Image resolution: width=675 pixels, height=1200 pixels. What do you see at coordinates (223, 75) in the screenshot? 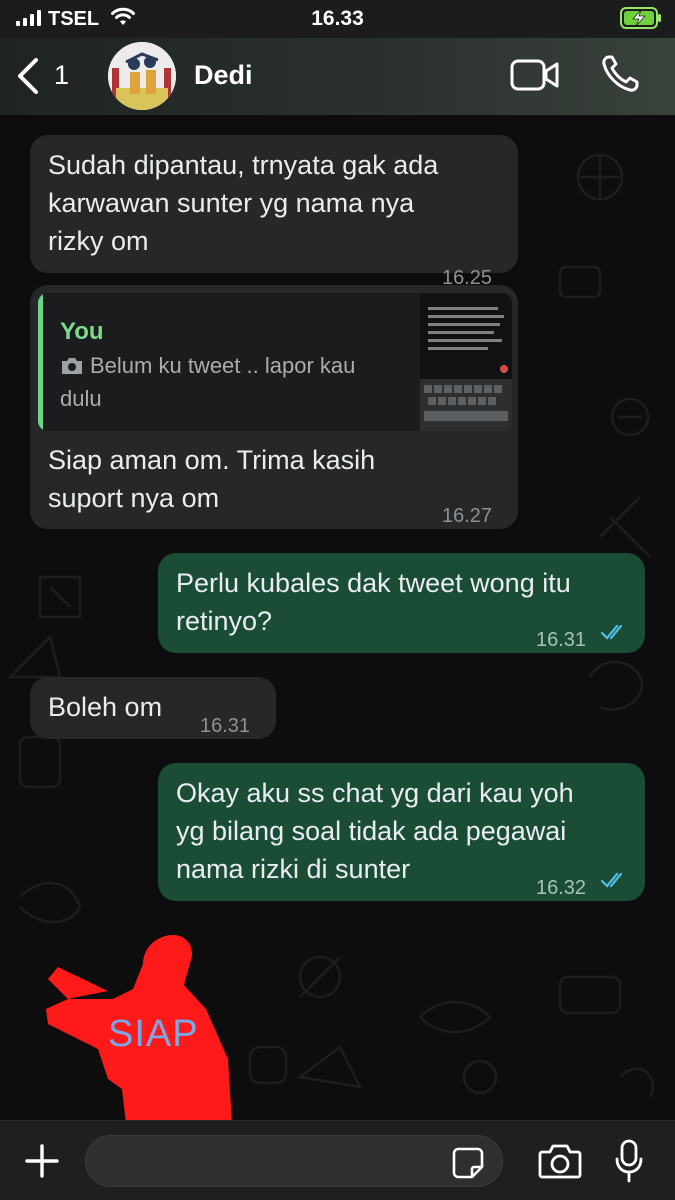
I see `contact-name: Dedi` at bounding box center [223, 75].